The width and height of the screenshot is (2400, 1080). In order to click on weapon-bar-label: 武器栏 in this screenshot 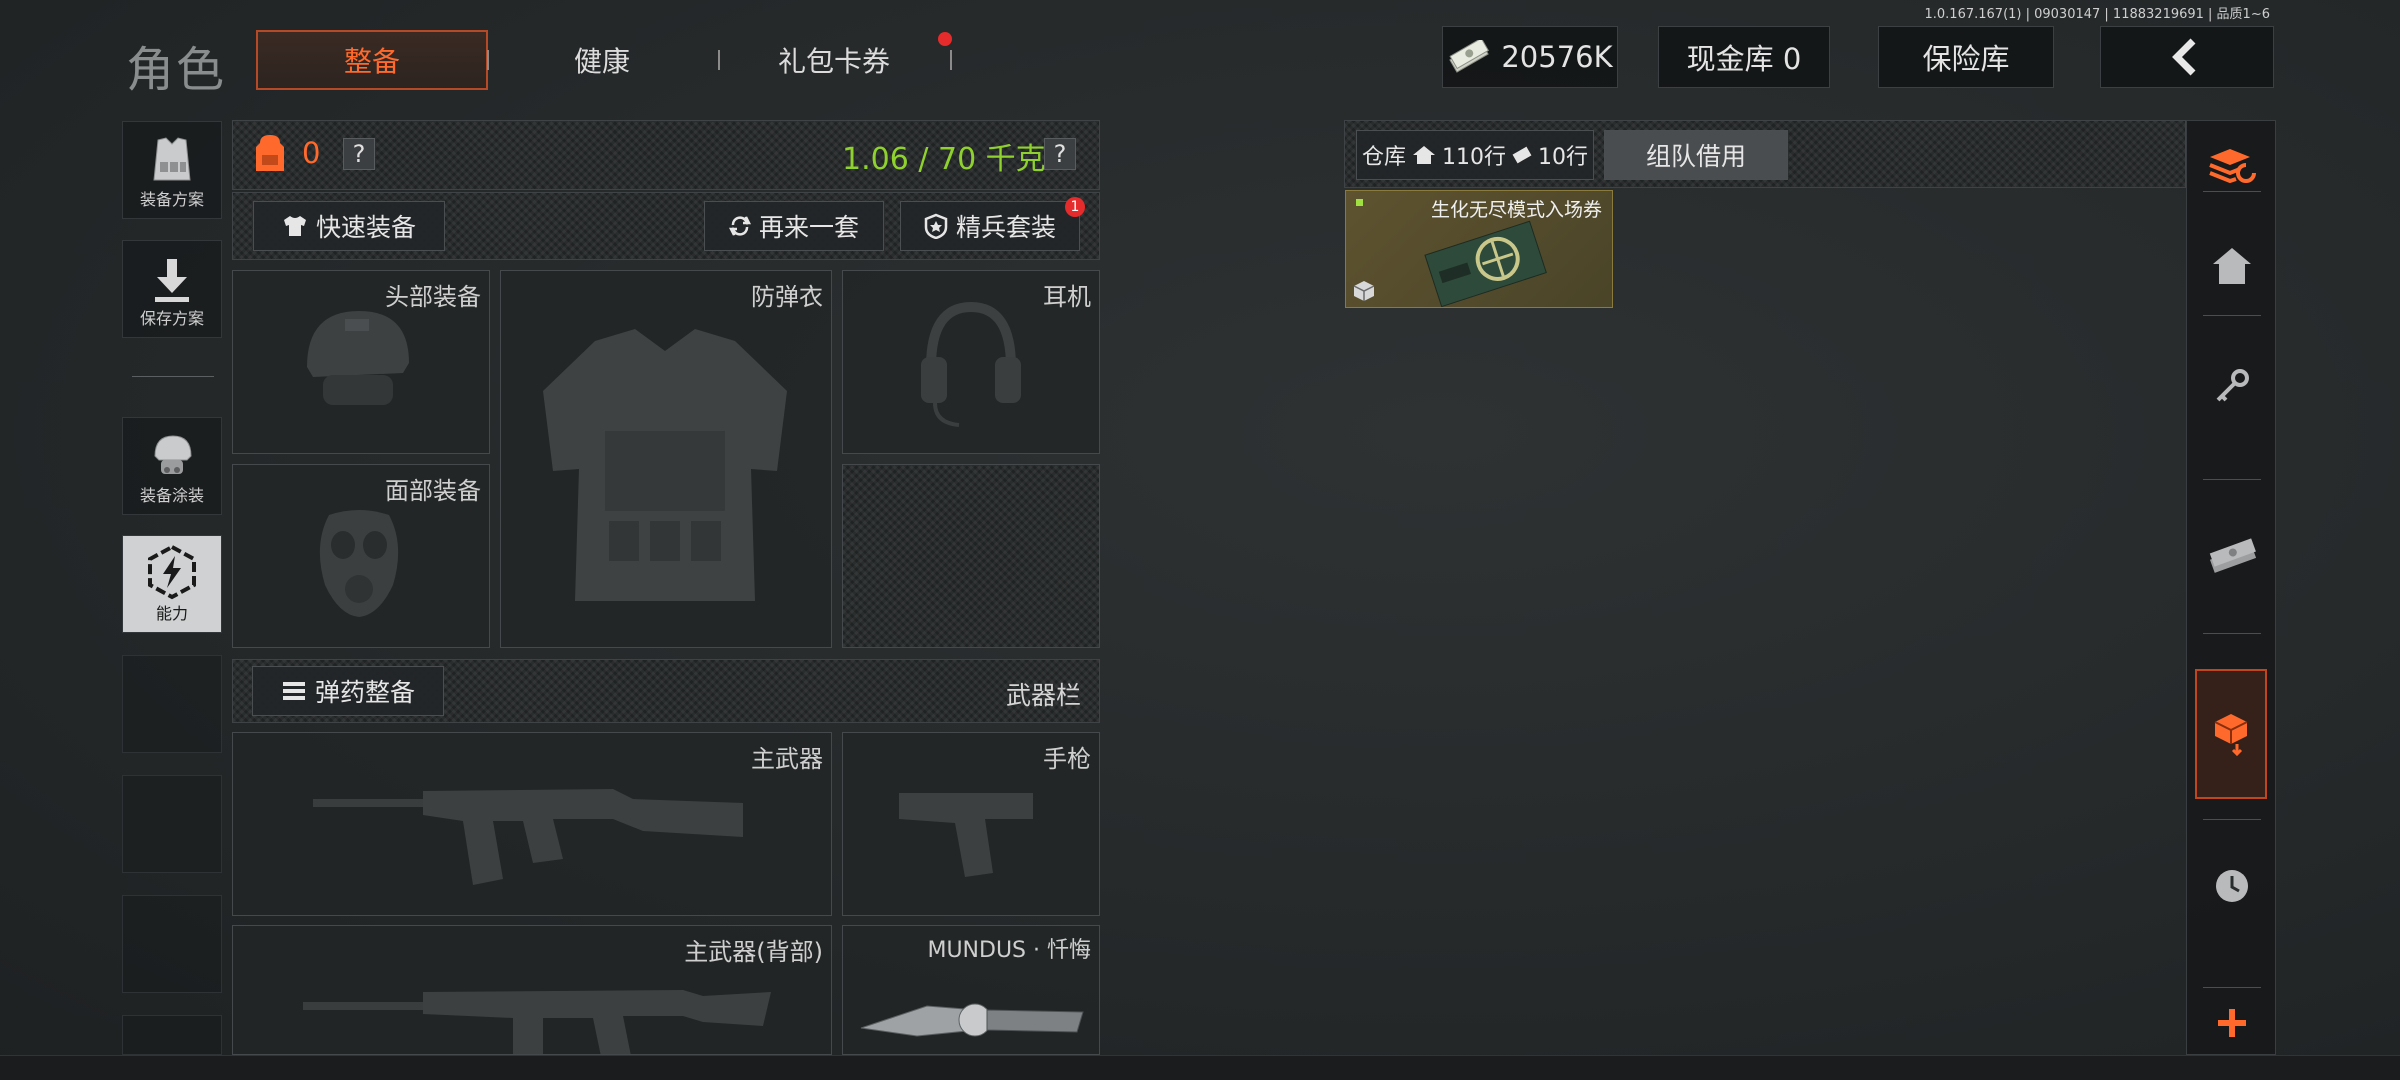, I will do `click(1044, 695)`.